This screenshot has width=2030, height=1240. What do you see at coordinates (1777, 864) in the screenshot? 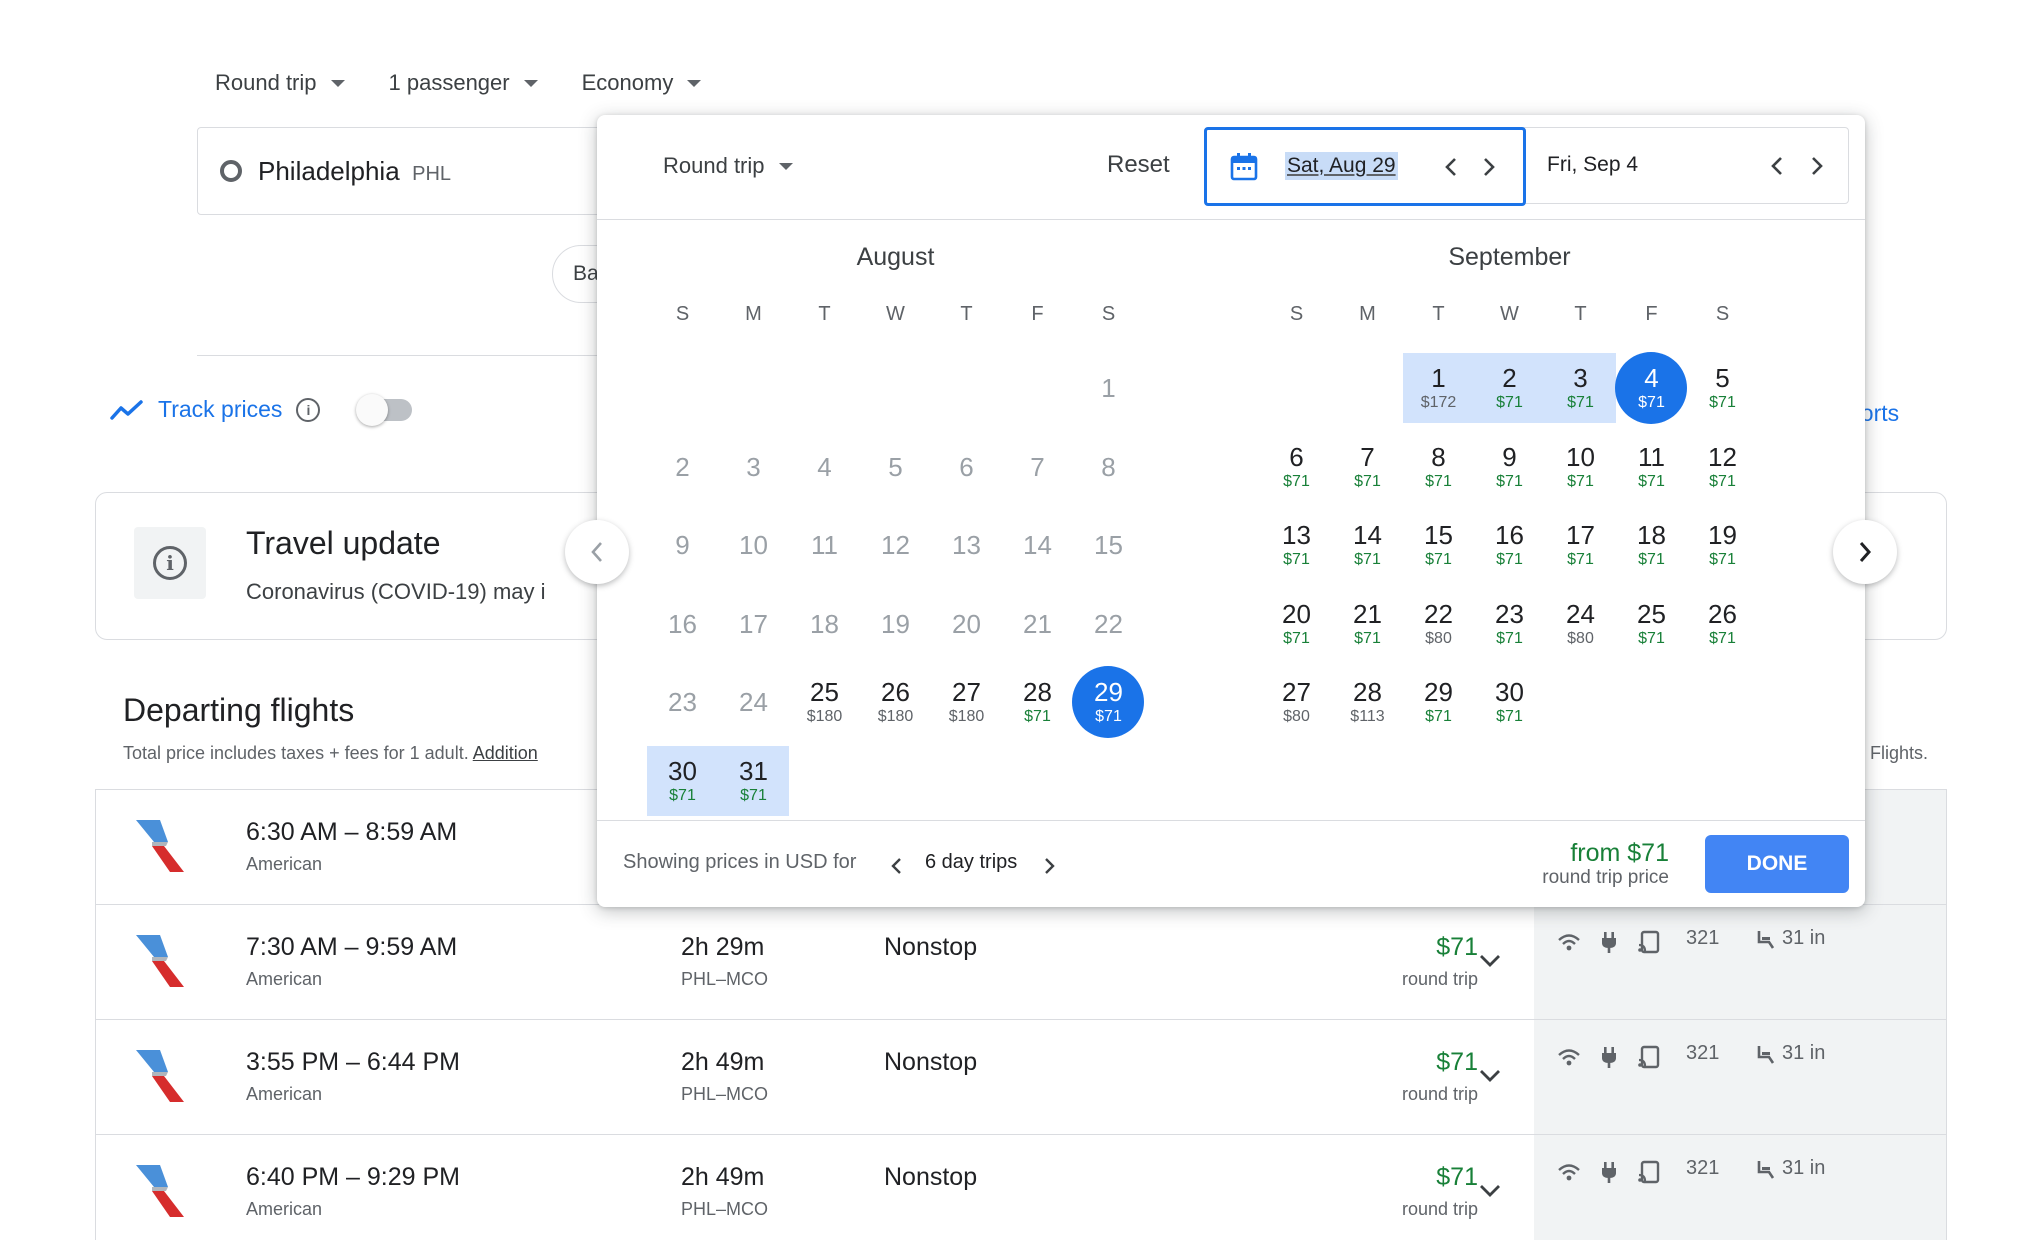
I see `done-button: DONE` at bounding box center [1777, 864].